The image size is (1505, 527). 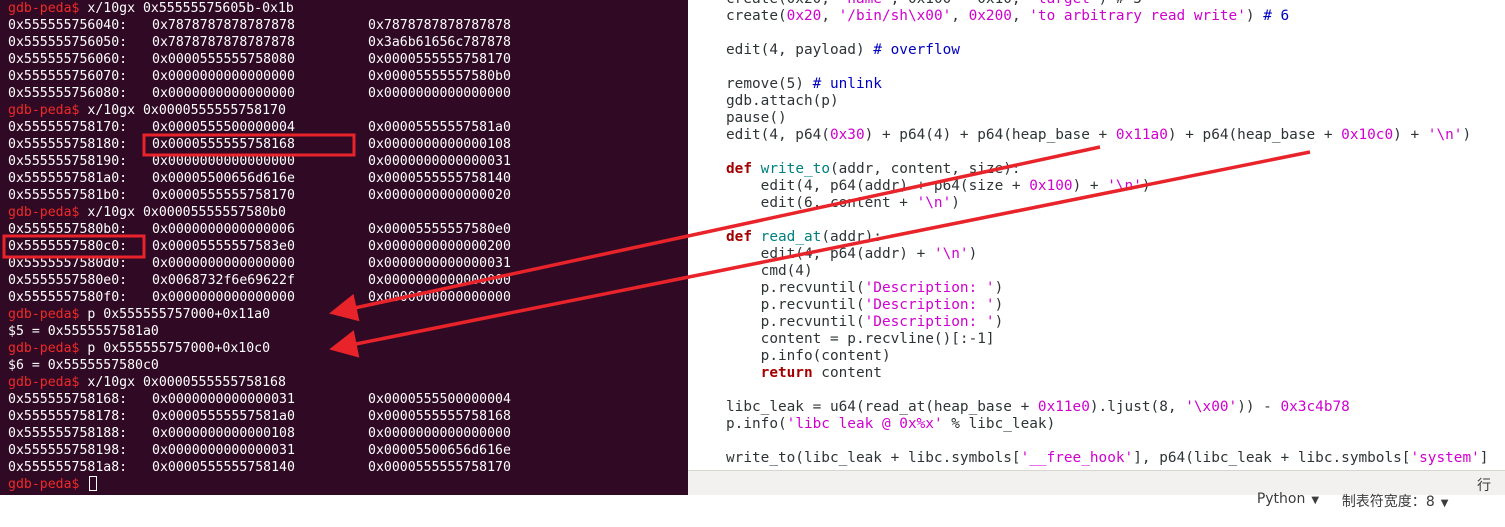 I want to click on memory-value: 0x0000555555758140, so click(x=439, y=178).